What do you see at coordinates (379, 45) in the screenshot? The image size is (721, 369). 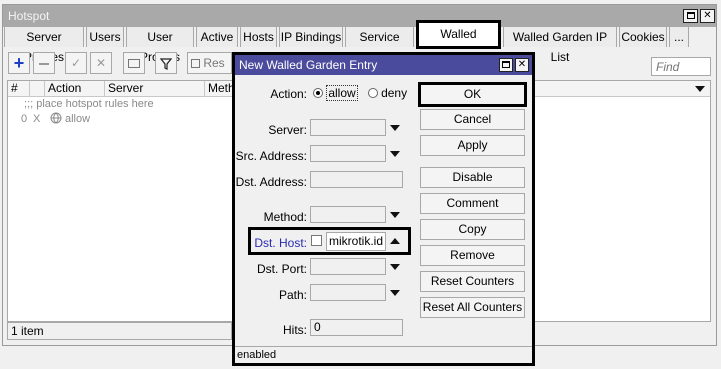 I see `tab-service-ports: Service Ports` at bounding box center [379, 45].